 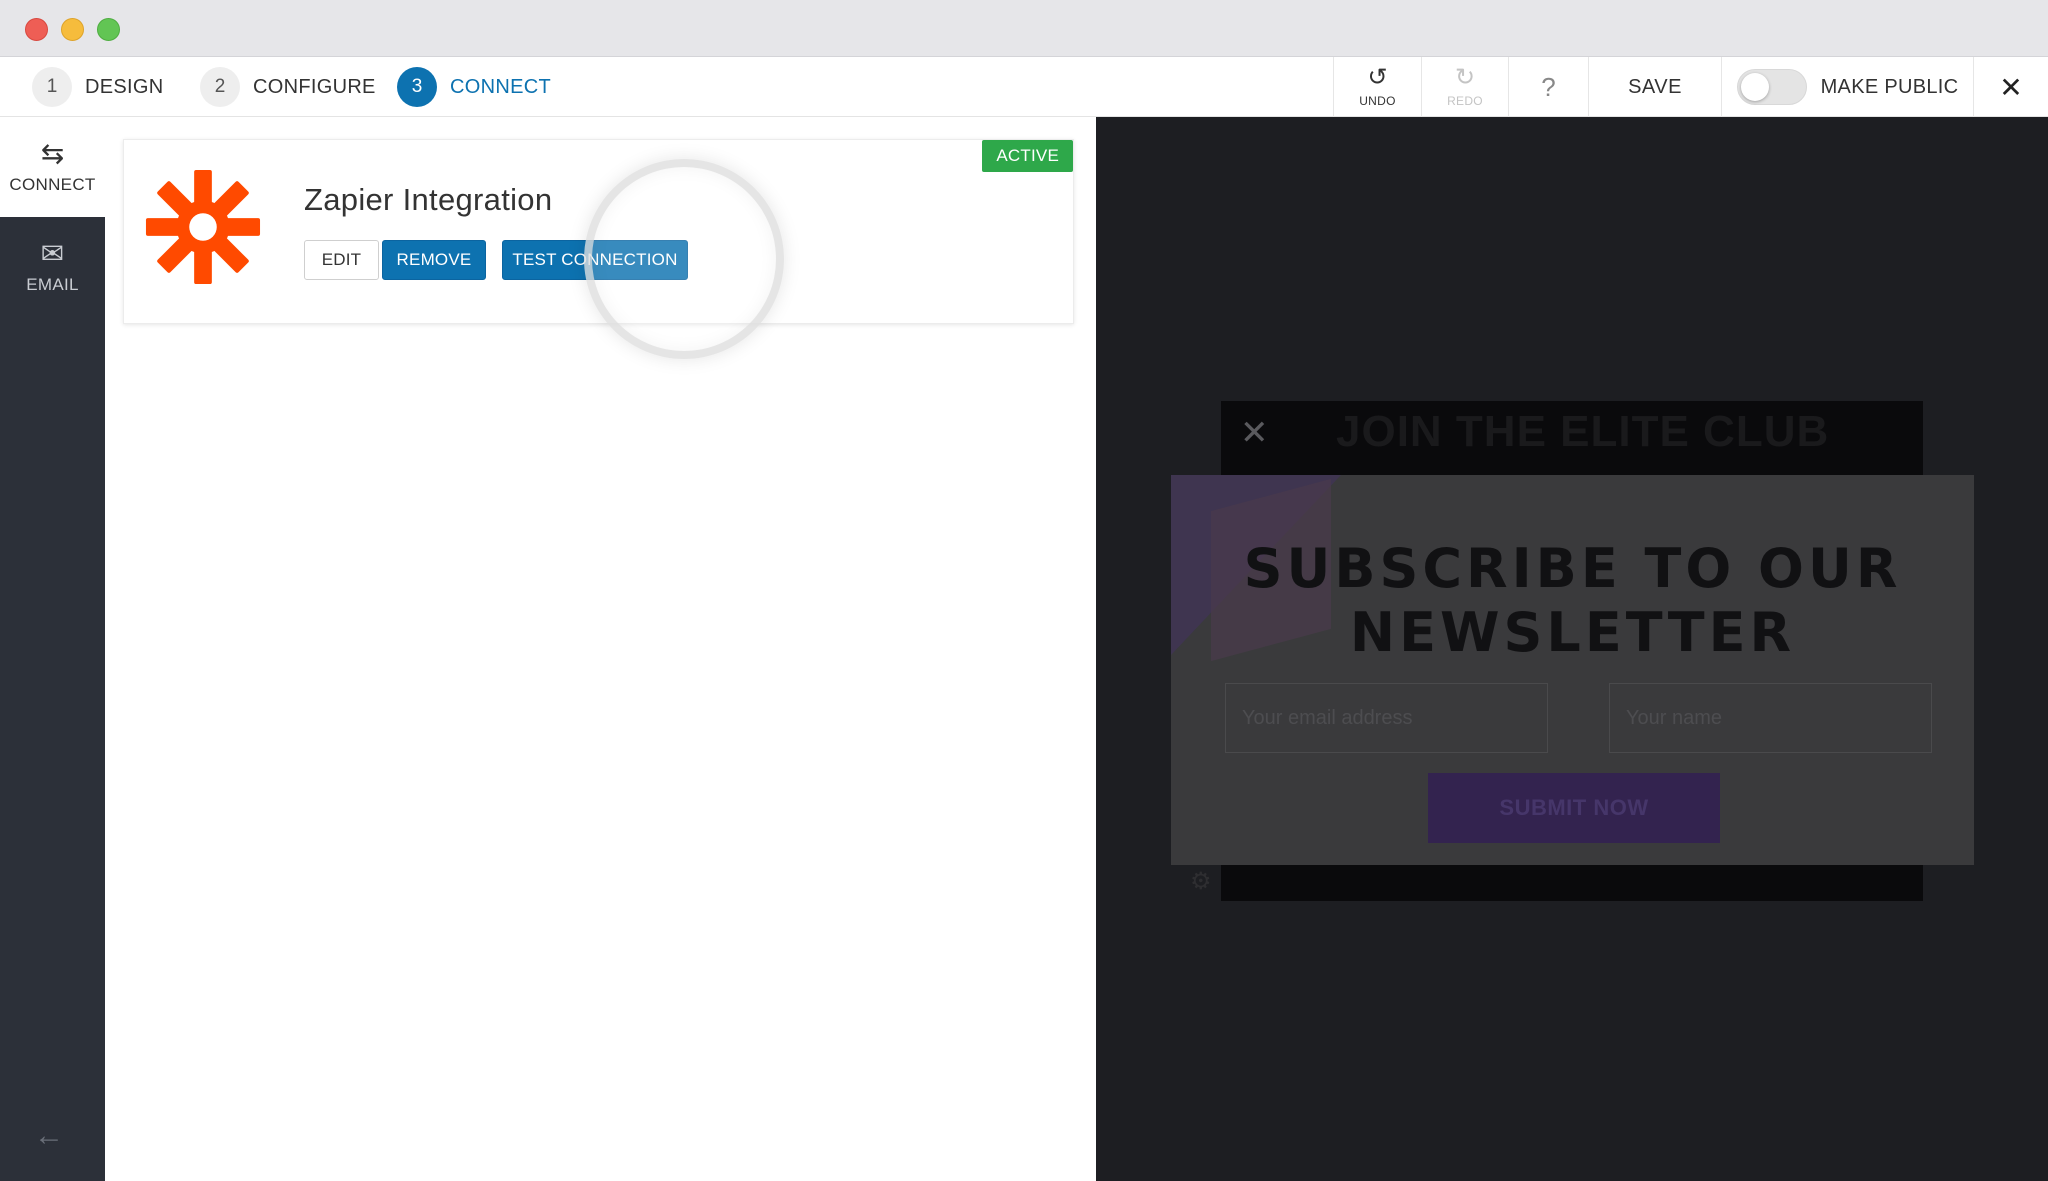 What do you see at coordinates (36, 29) in the screenshot?
I see `window-close-icon` at bounding box center [36, 29].